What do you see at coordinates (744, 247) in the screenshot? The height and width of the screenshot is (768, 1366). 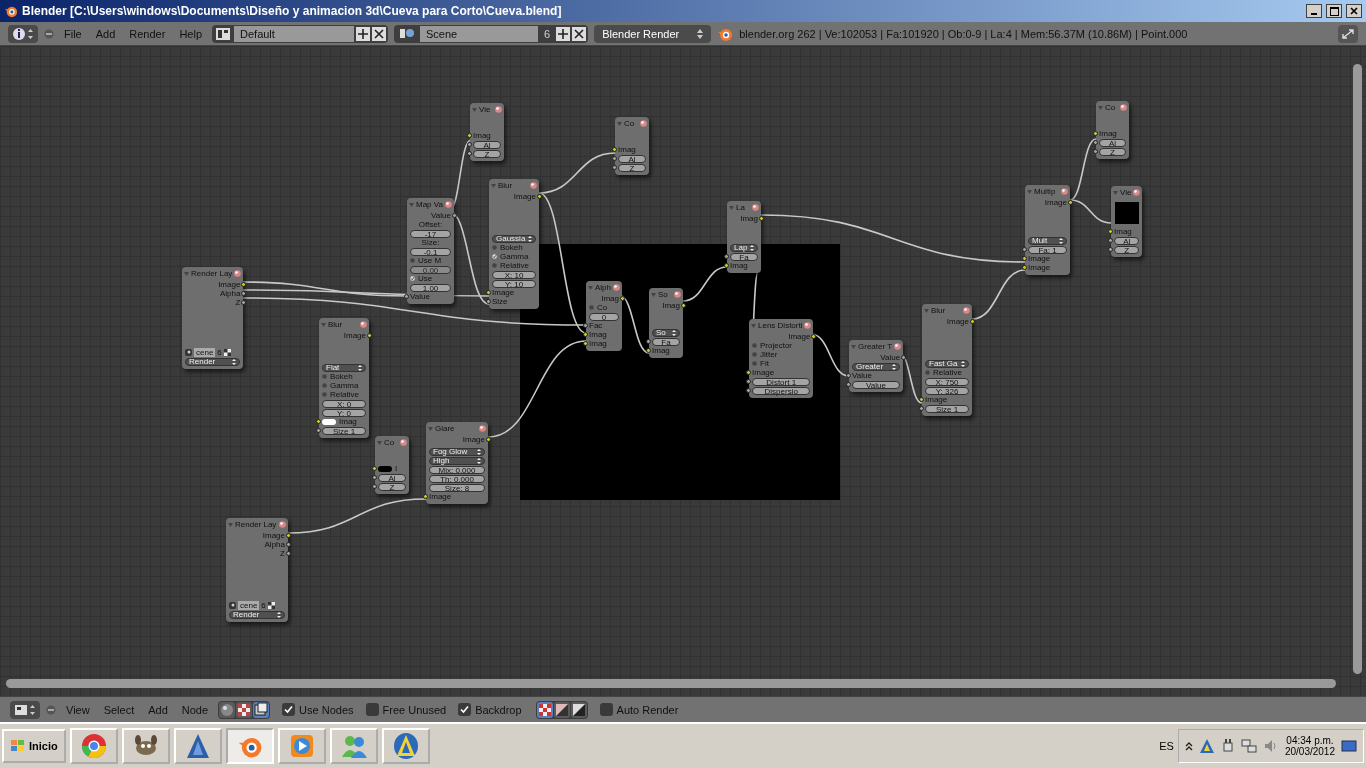 I see `dropdown-menu: Lap` at bounding box center [744, 247].